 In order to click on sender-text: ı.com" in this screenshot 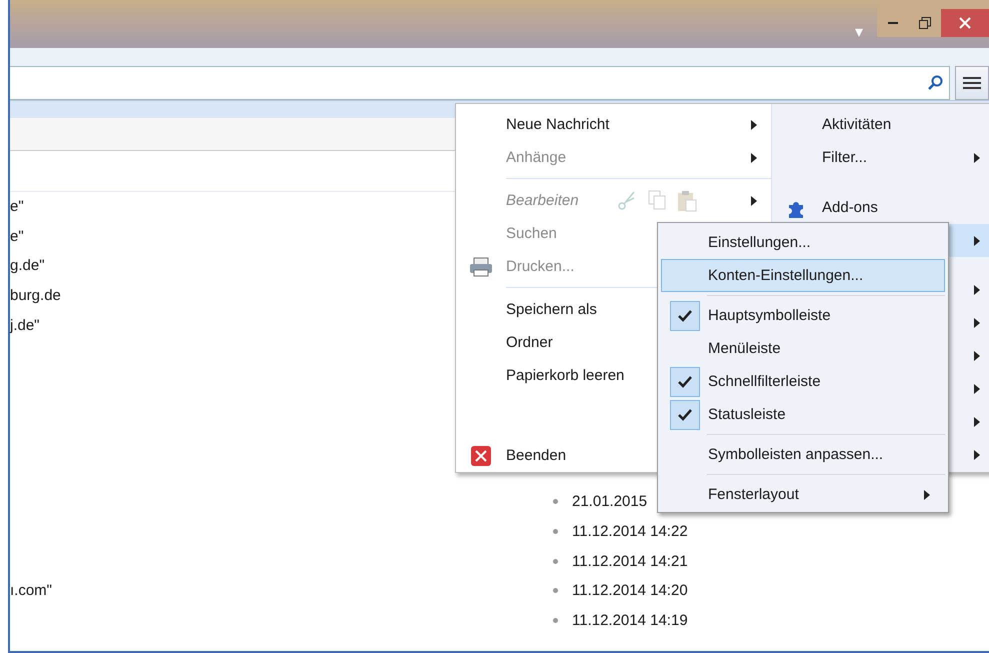, I will do `click(31, 591)`.